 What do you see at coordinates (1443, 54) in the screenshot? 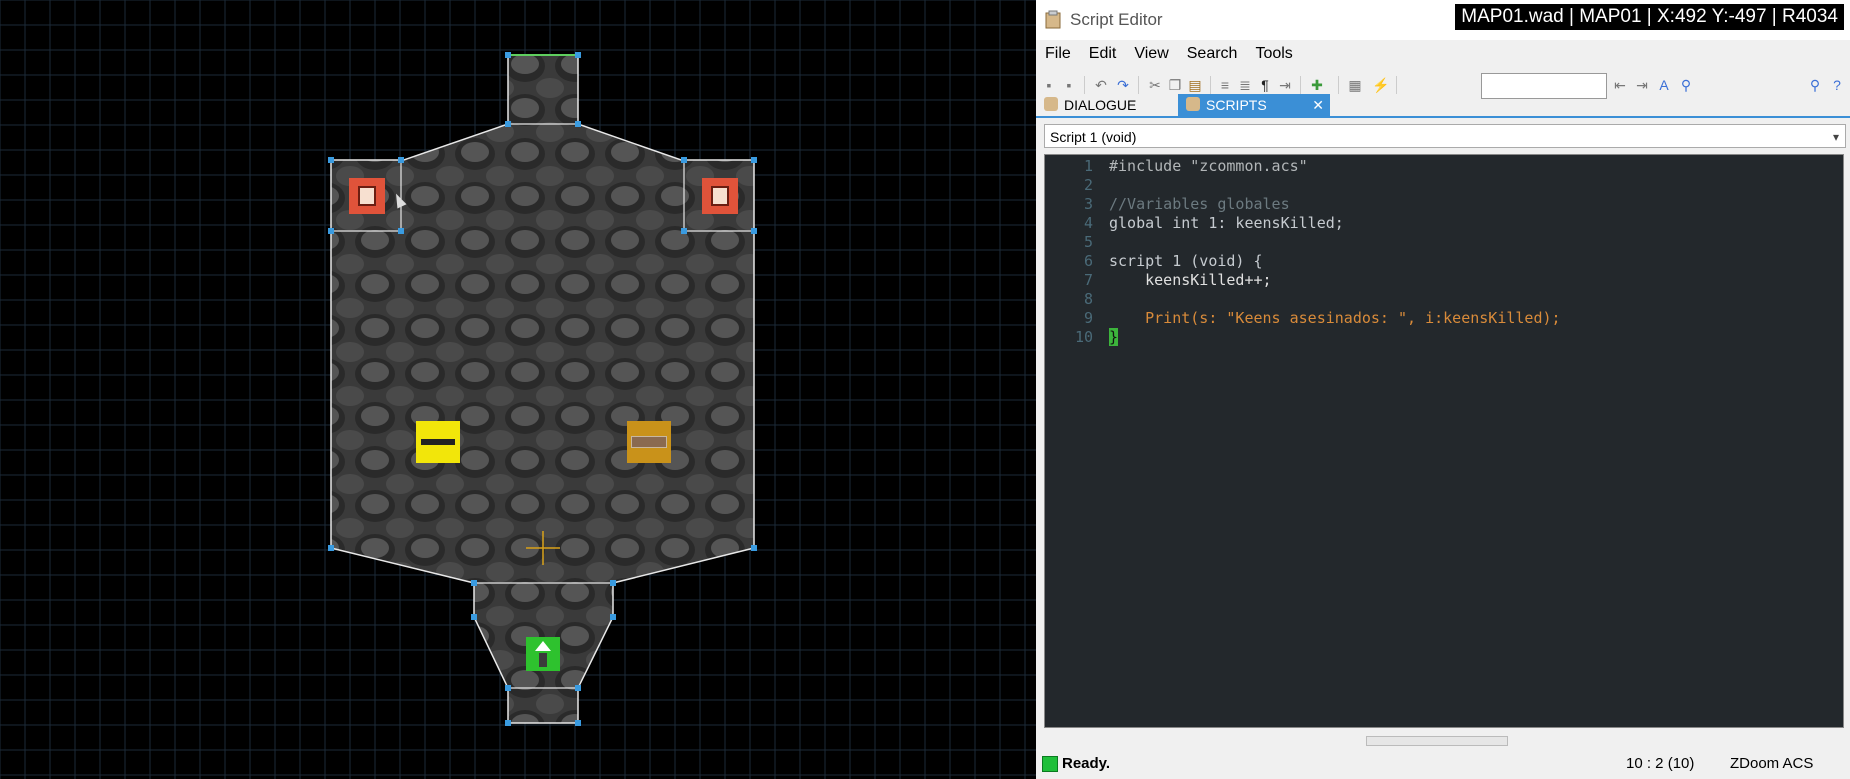
I see `menu-bar: File Edit View Search Tools` at bounding box center [1443, 54].